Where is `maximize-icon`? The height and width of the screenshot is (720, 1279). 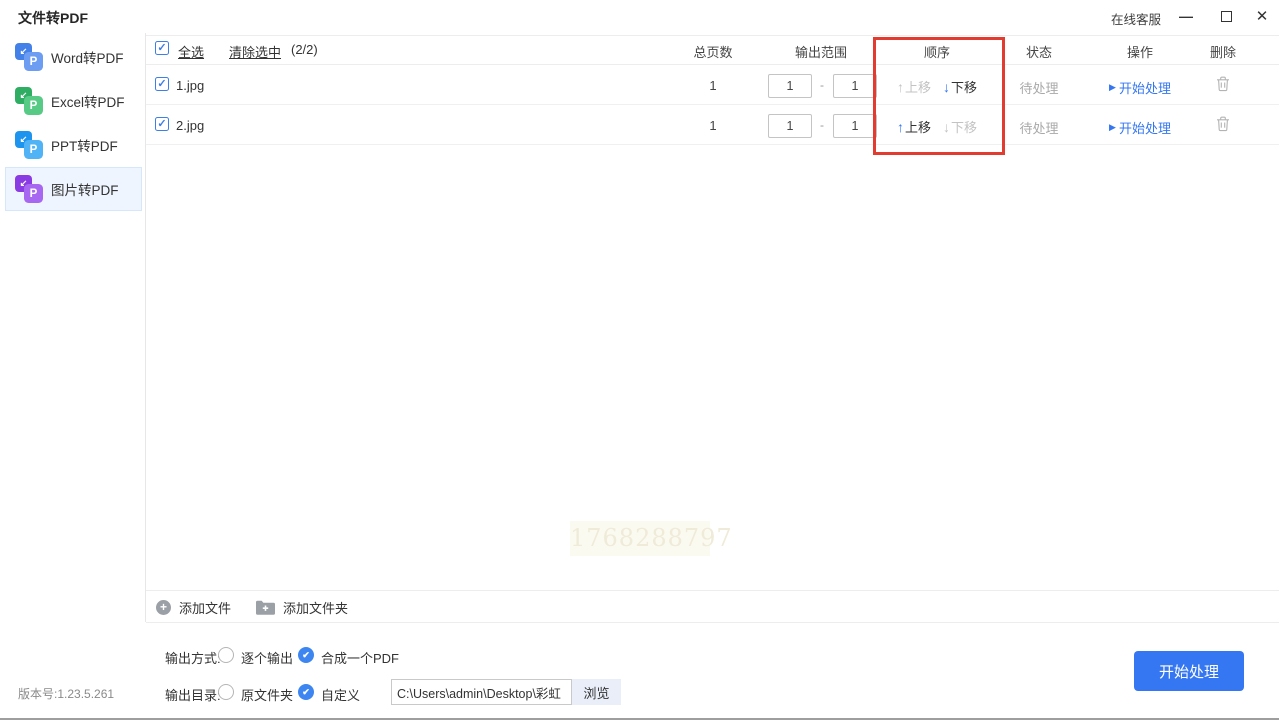 maximize-icon is located at coordinates (1226, 16).